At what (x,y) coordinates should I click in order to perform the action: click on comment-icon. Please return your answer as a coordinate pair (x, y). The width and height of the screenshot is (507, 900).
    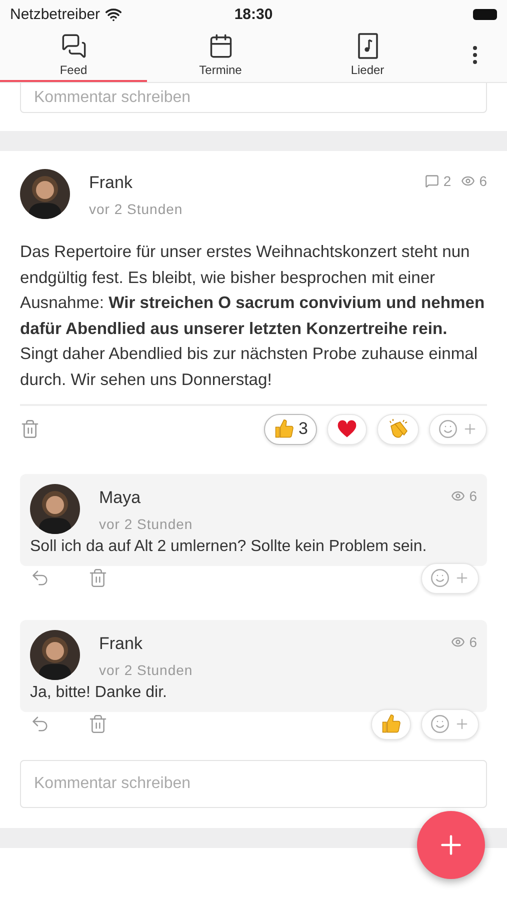
    Looking at the image, I should click on (432, 181).